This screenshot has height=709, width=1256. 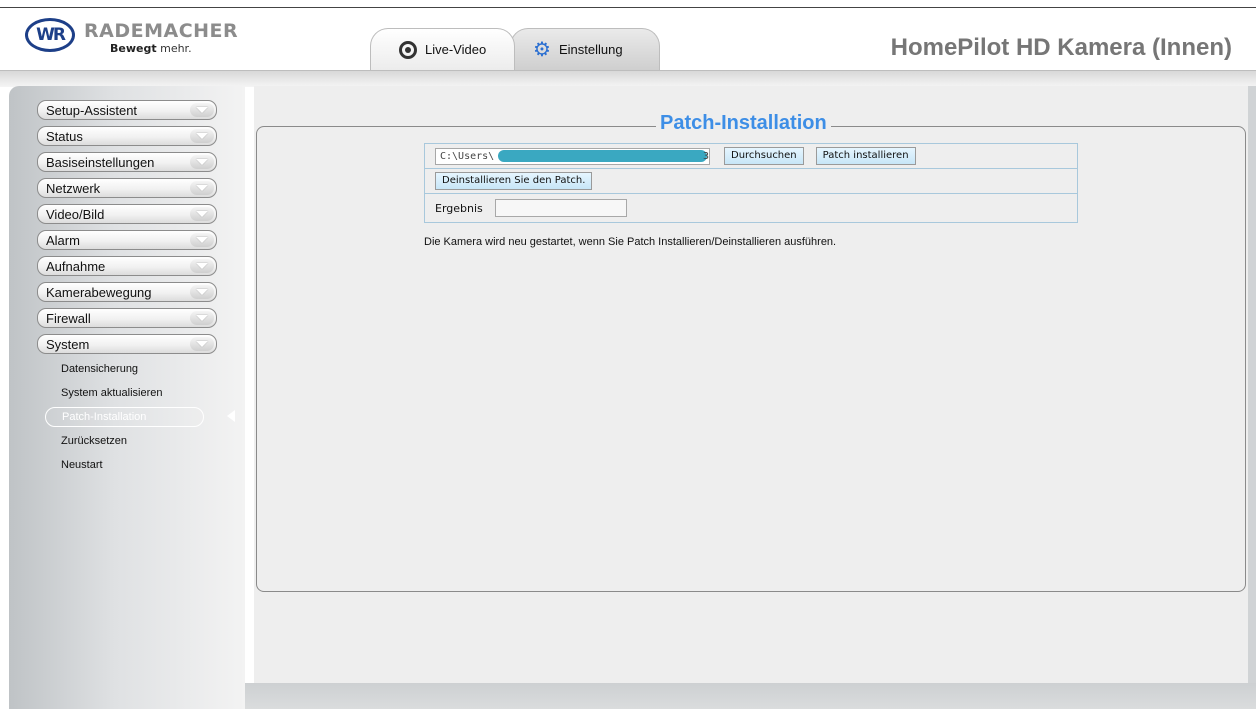 What do you see at coordinates (1061, 47) in the screenshot?
I see `app-title: HomePilot HD Kamera (Innen)` at bounding box center [1061, 47].